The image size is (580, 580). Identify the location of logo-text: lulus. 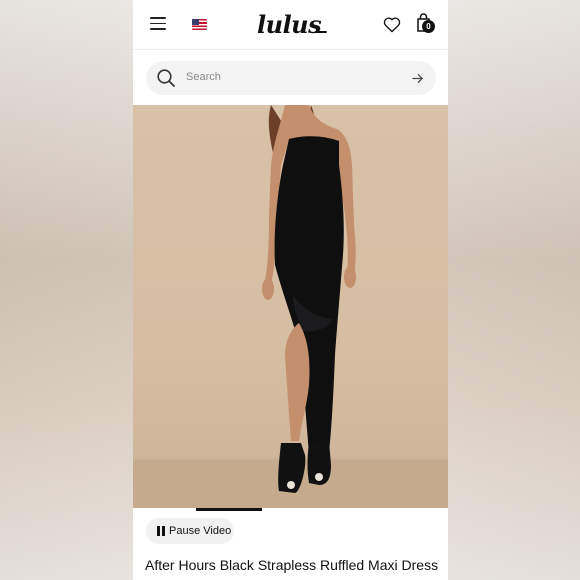
(289, 24).